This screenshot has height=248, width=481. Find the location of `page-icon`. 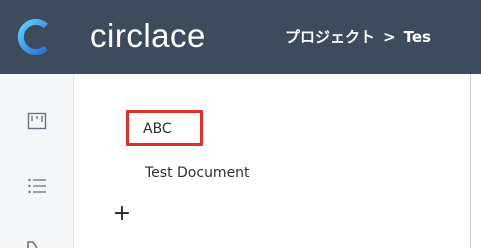

page-icon is located at coordinates (37, 244).